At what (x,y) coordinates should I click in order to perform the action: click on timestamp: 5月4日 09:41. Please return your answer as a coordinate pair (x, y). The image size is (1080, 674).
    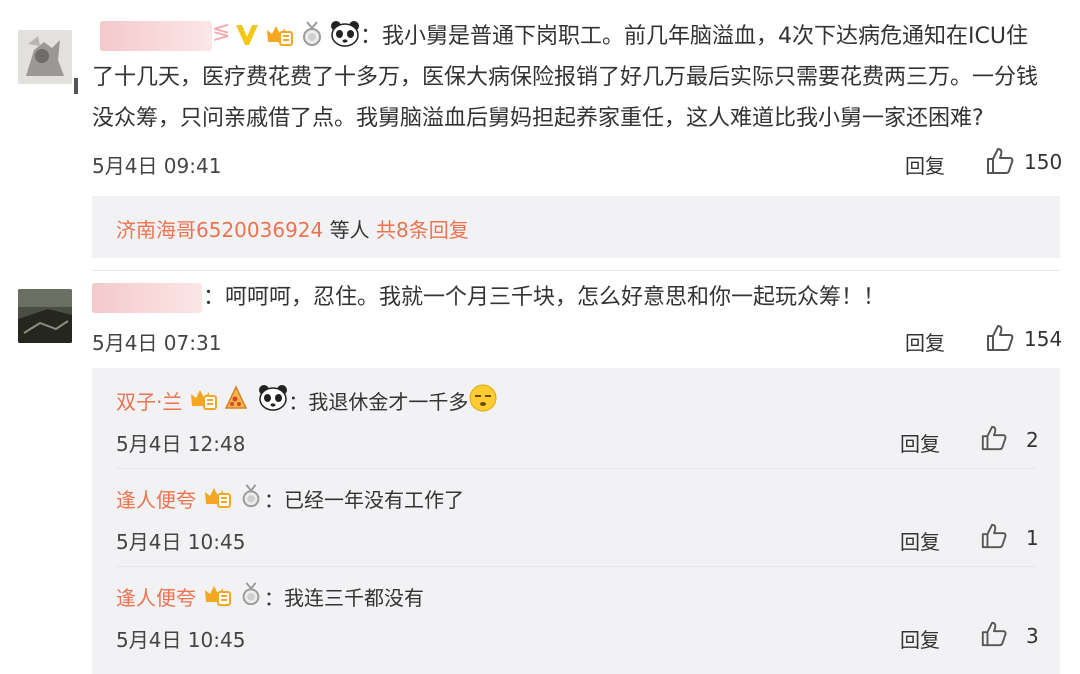
    Looking at the image, I should click on (157, 166).